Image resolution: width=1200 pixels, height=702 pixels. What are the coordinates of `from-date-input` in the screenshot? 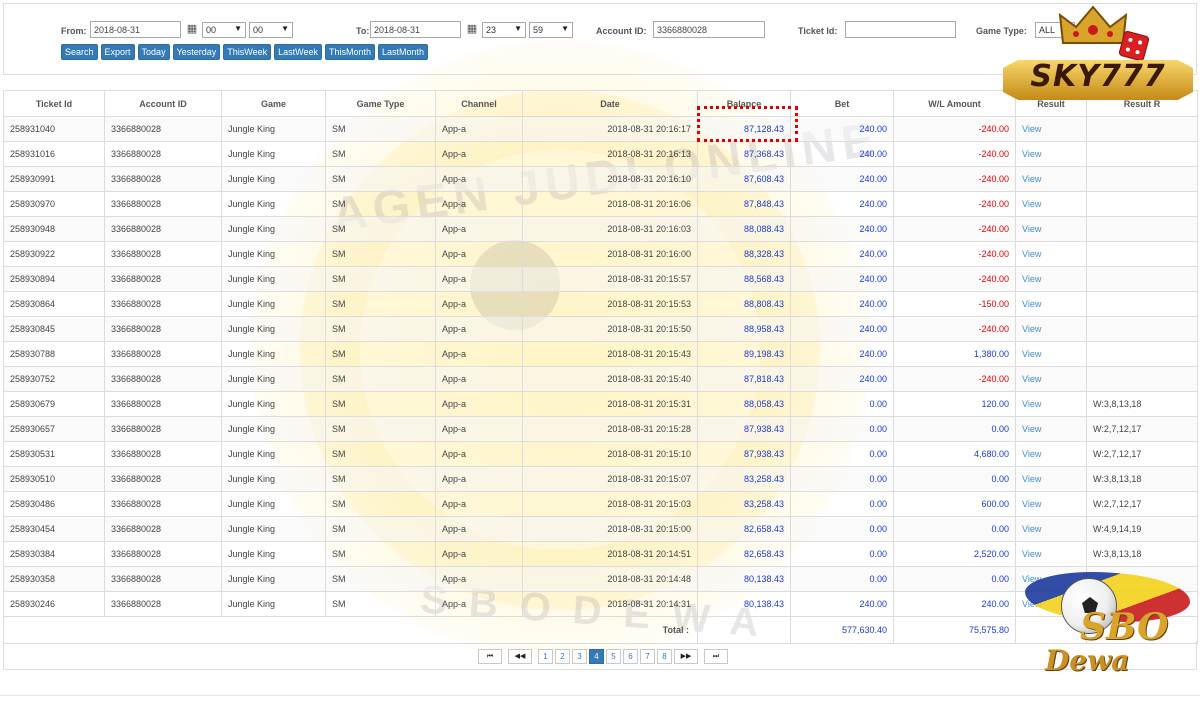 It's located at (135, 29).